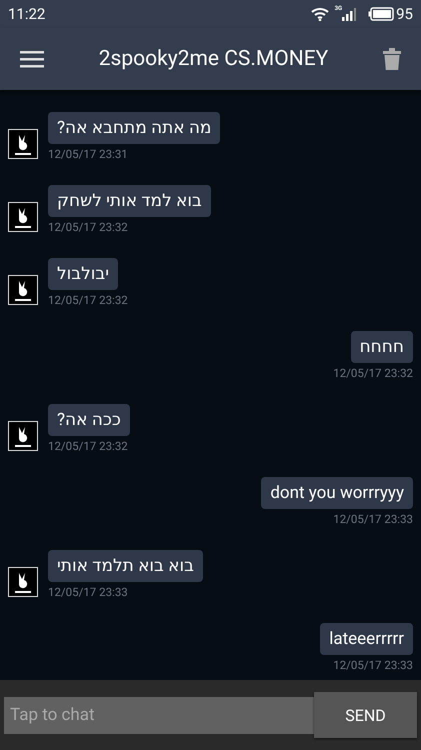  What do you see at coordinates (83, 274) in the screenshot?
I see `message-bubble: יבולבול` at bounding box center [83, 274].